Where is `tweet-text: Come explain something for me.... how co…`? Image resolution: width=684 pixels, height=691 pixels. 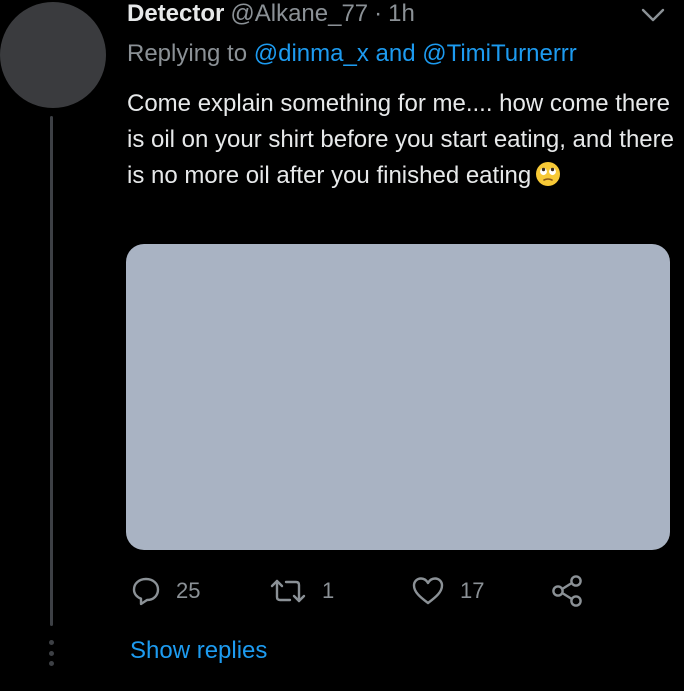
tweet-text: Come explain something for me.... how co… is located at coordinates (402, 140).